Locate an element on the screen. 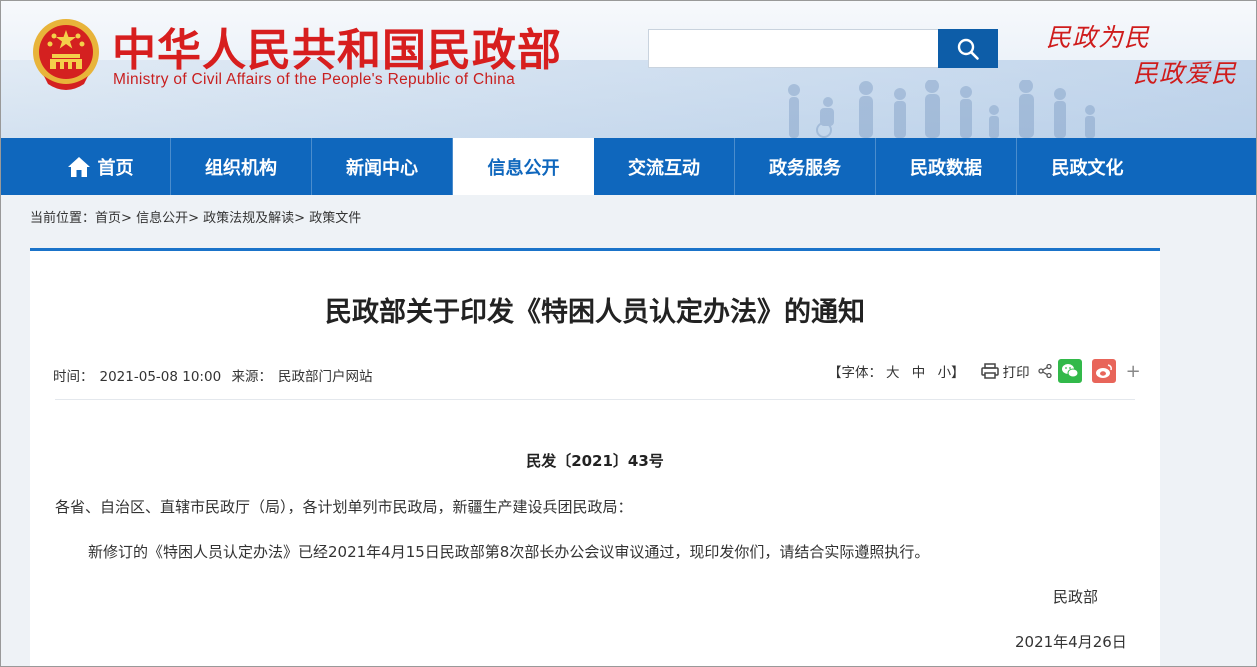  meta-divider is located at coordinates (595, 399).